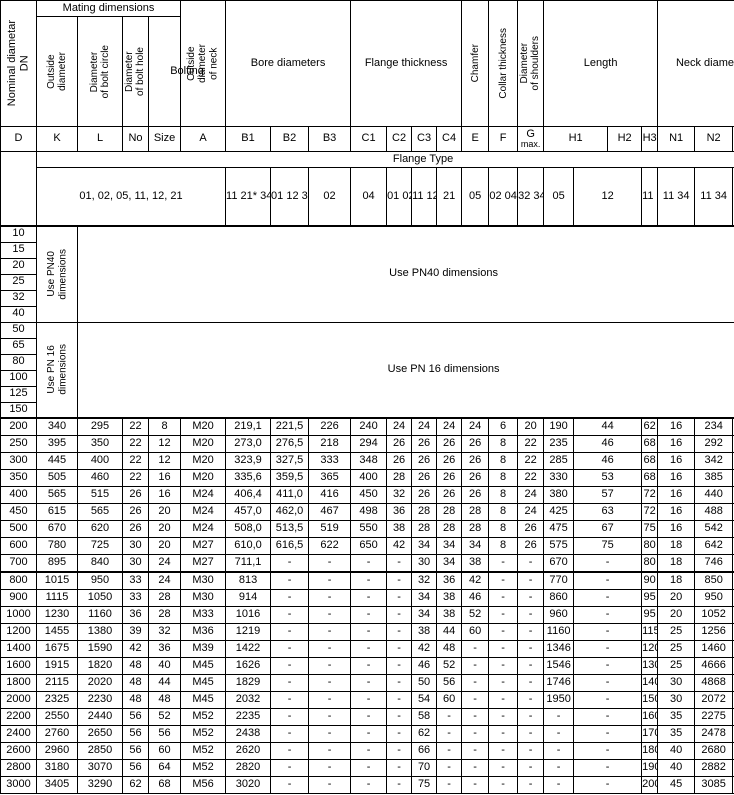  Describe the element at coordinates (57, 768) in the screenshot. I see `data-cell: 3180` at that location.